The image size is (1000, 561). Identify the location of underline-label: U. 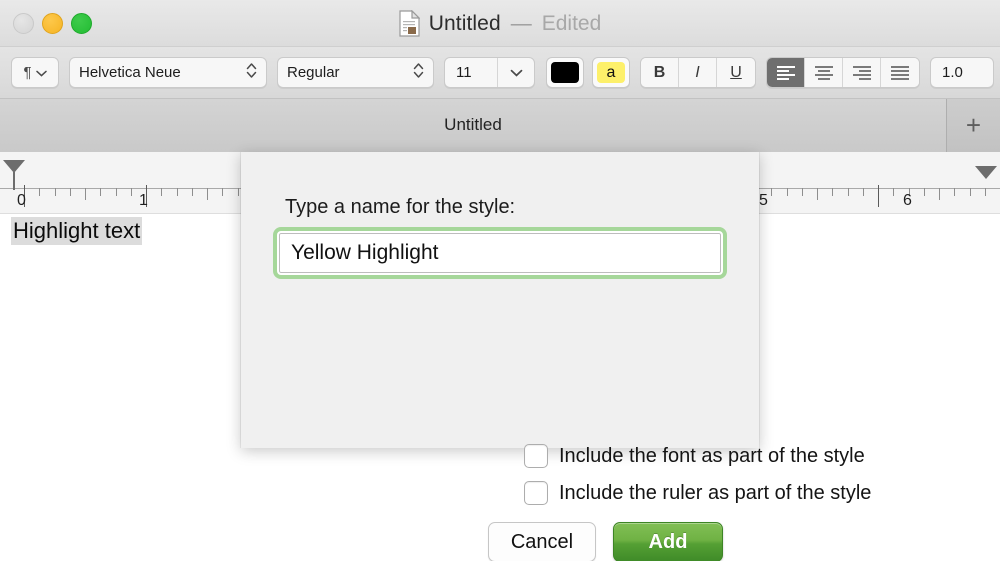
(736, 72).